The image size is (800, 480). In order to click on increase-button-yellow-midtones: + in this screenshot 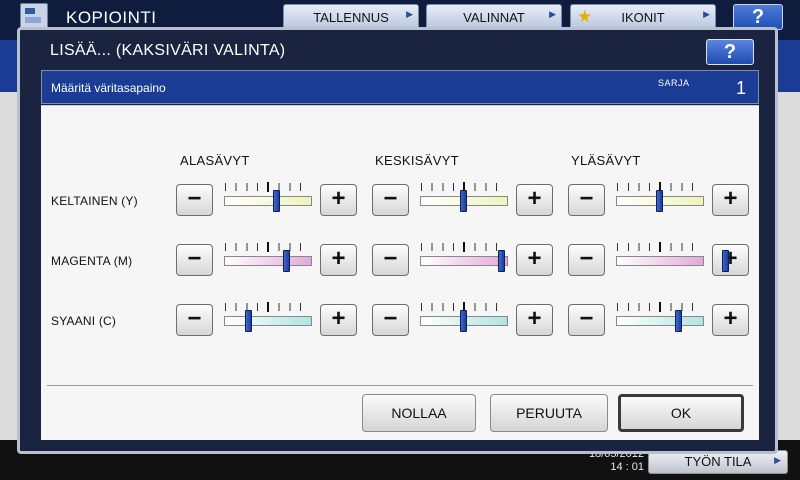, I will do `click(534, 200)`.